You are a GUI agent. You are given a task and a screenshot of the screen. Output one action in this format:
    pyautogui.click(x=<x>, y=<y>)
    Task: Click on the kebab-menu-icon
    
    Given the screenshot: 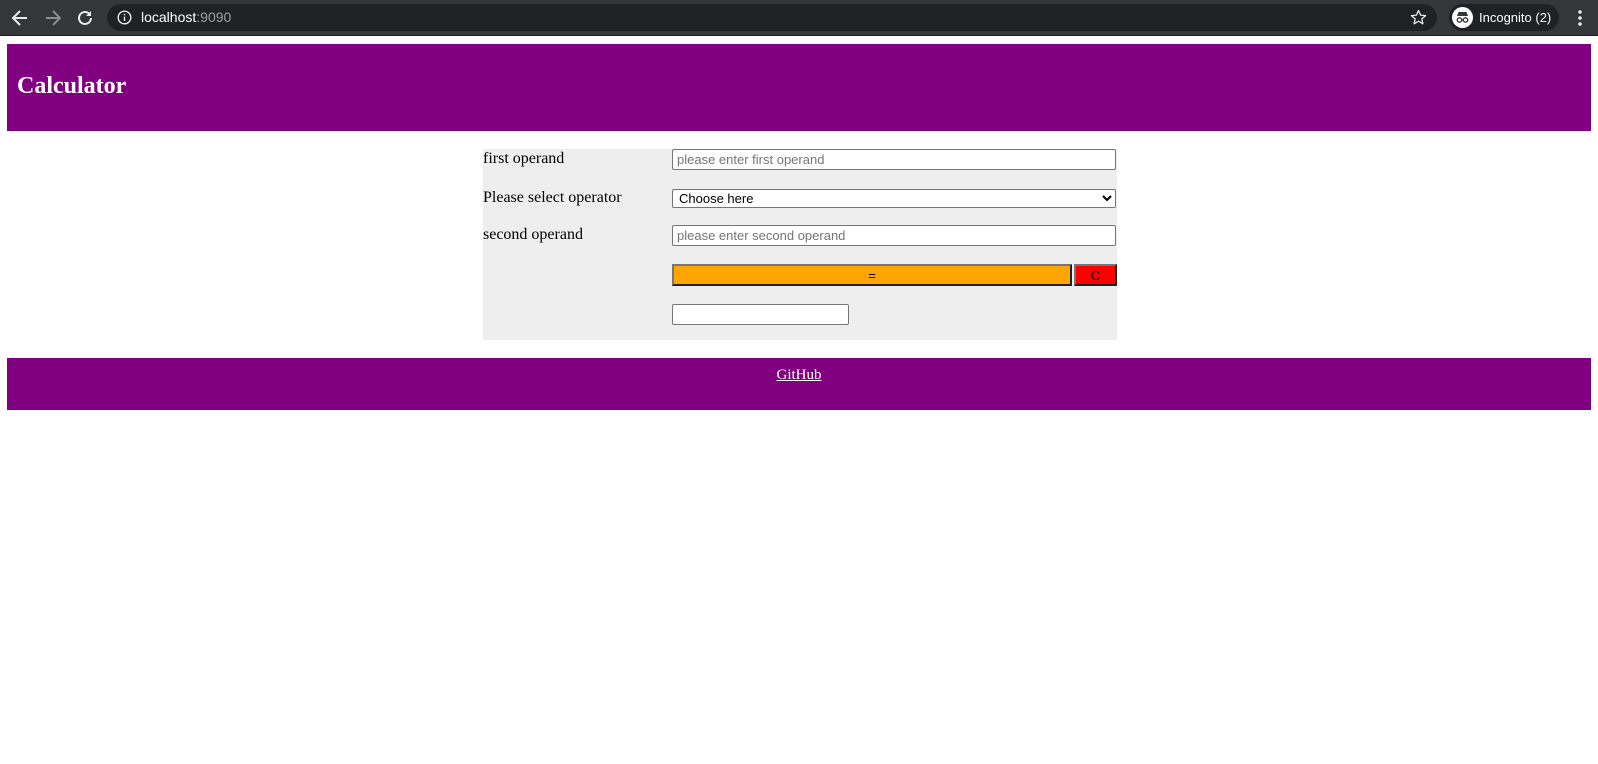 What is the action you would take?
    pyautogui.click(x=1580, y=18)
    